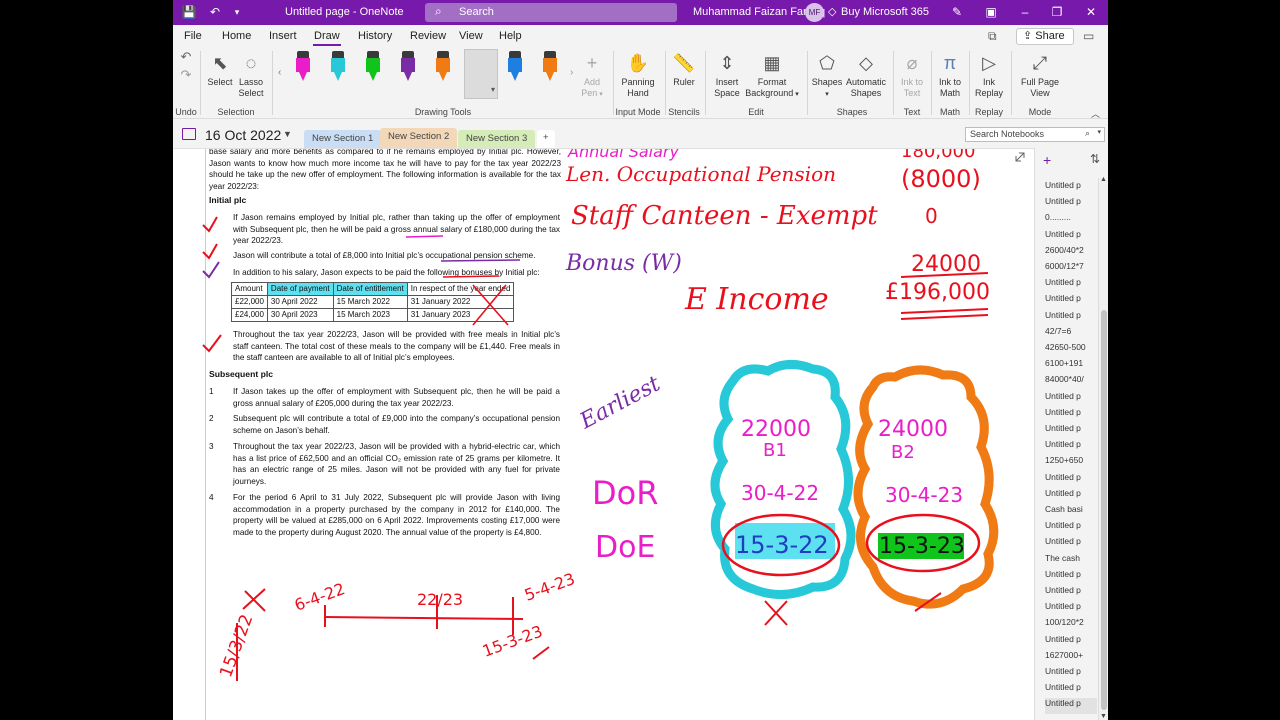 The image size is (1280, 720). I want to click on tab-history: History, so click(375, 36).